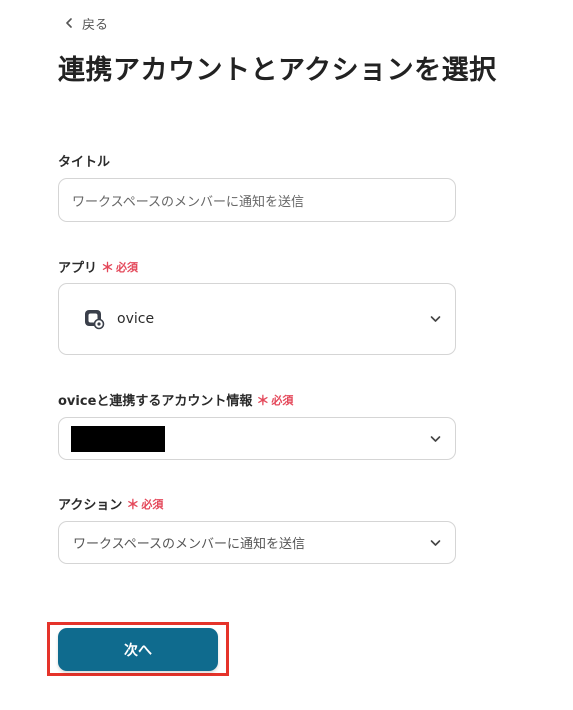 The width and height of the screenshot is (573, 710). I want to click on account-field-label: oviceと連携するアカウント情報 ＊ 必須, so click(176, 400).